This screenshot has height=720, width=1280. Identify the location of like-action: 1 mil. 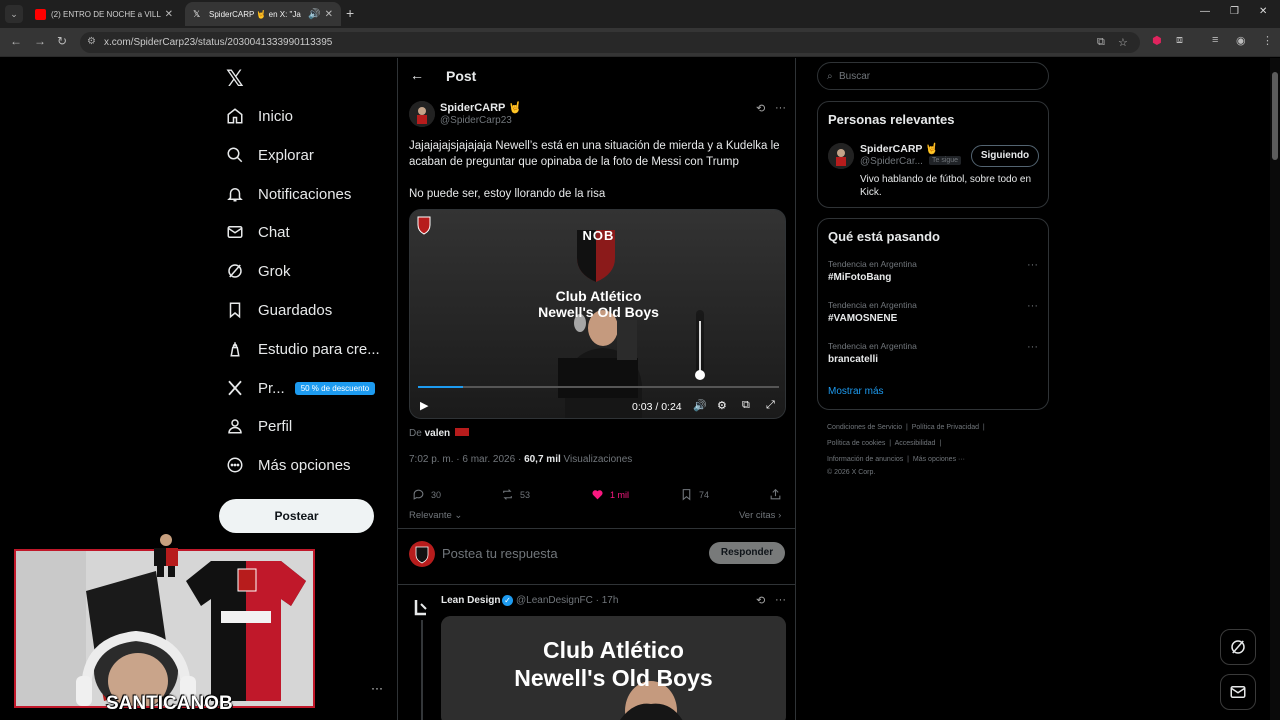
(610, 494).